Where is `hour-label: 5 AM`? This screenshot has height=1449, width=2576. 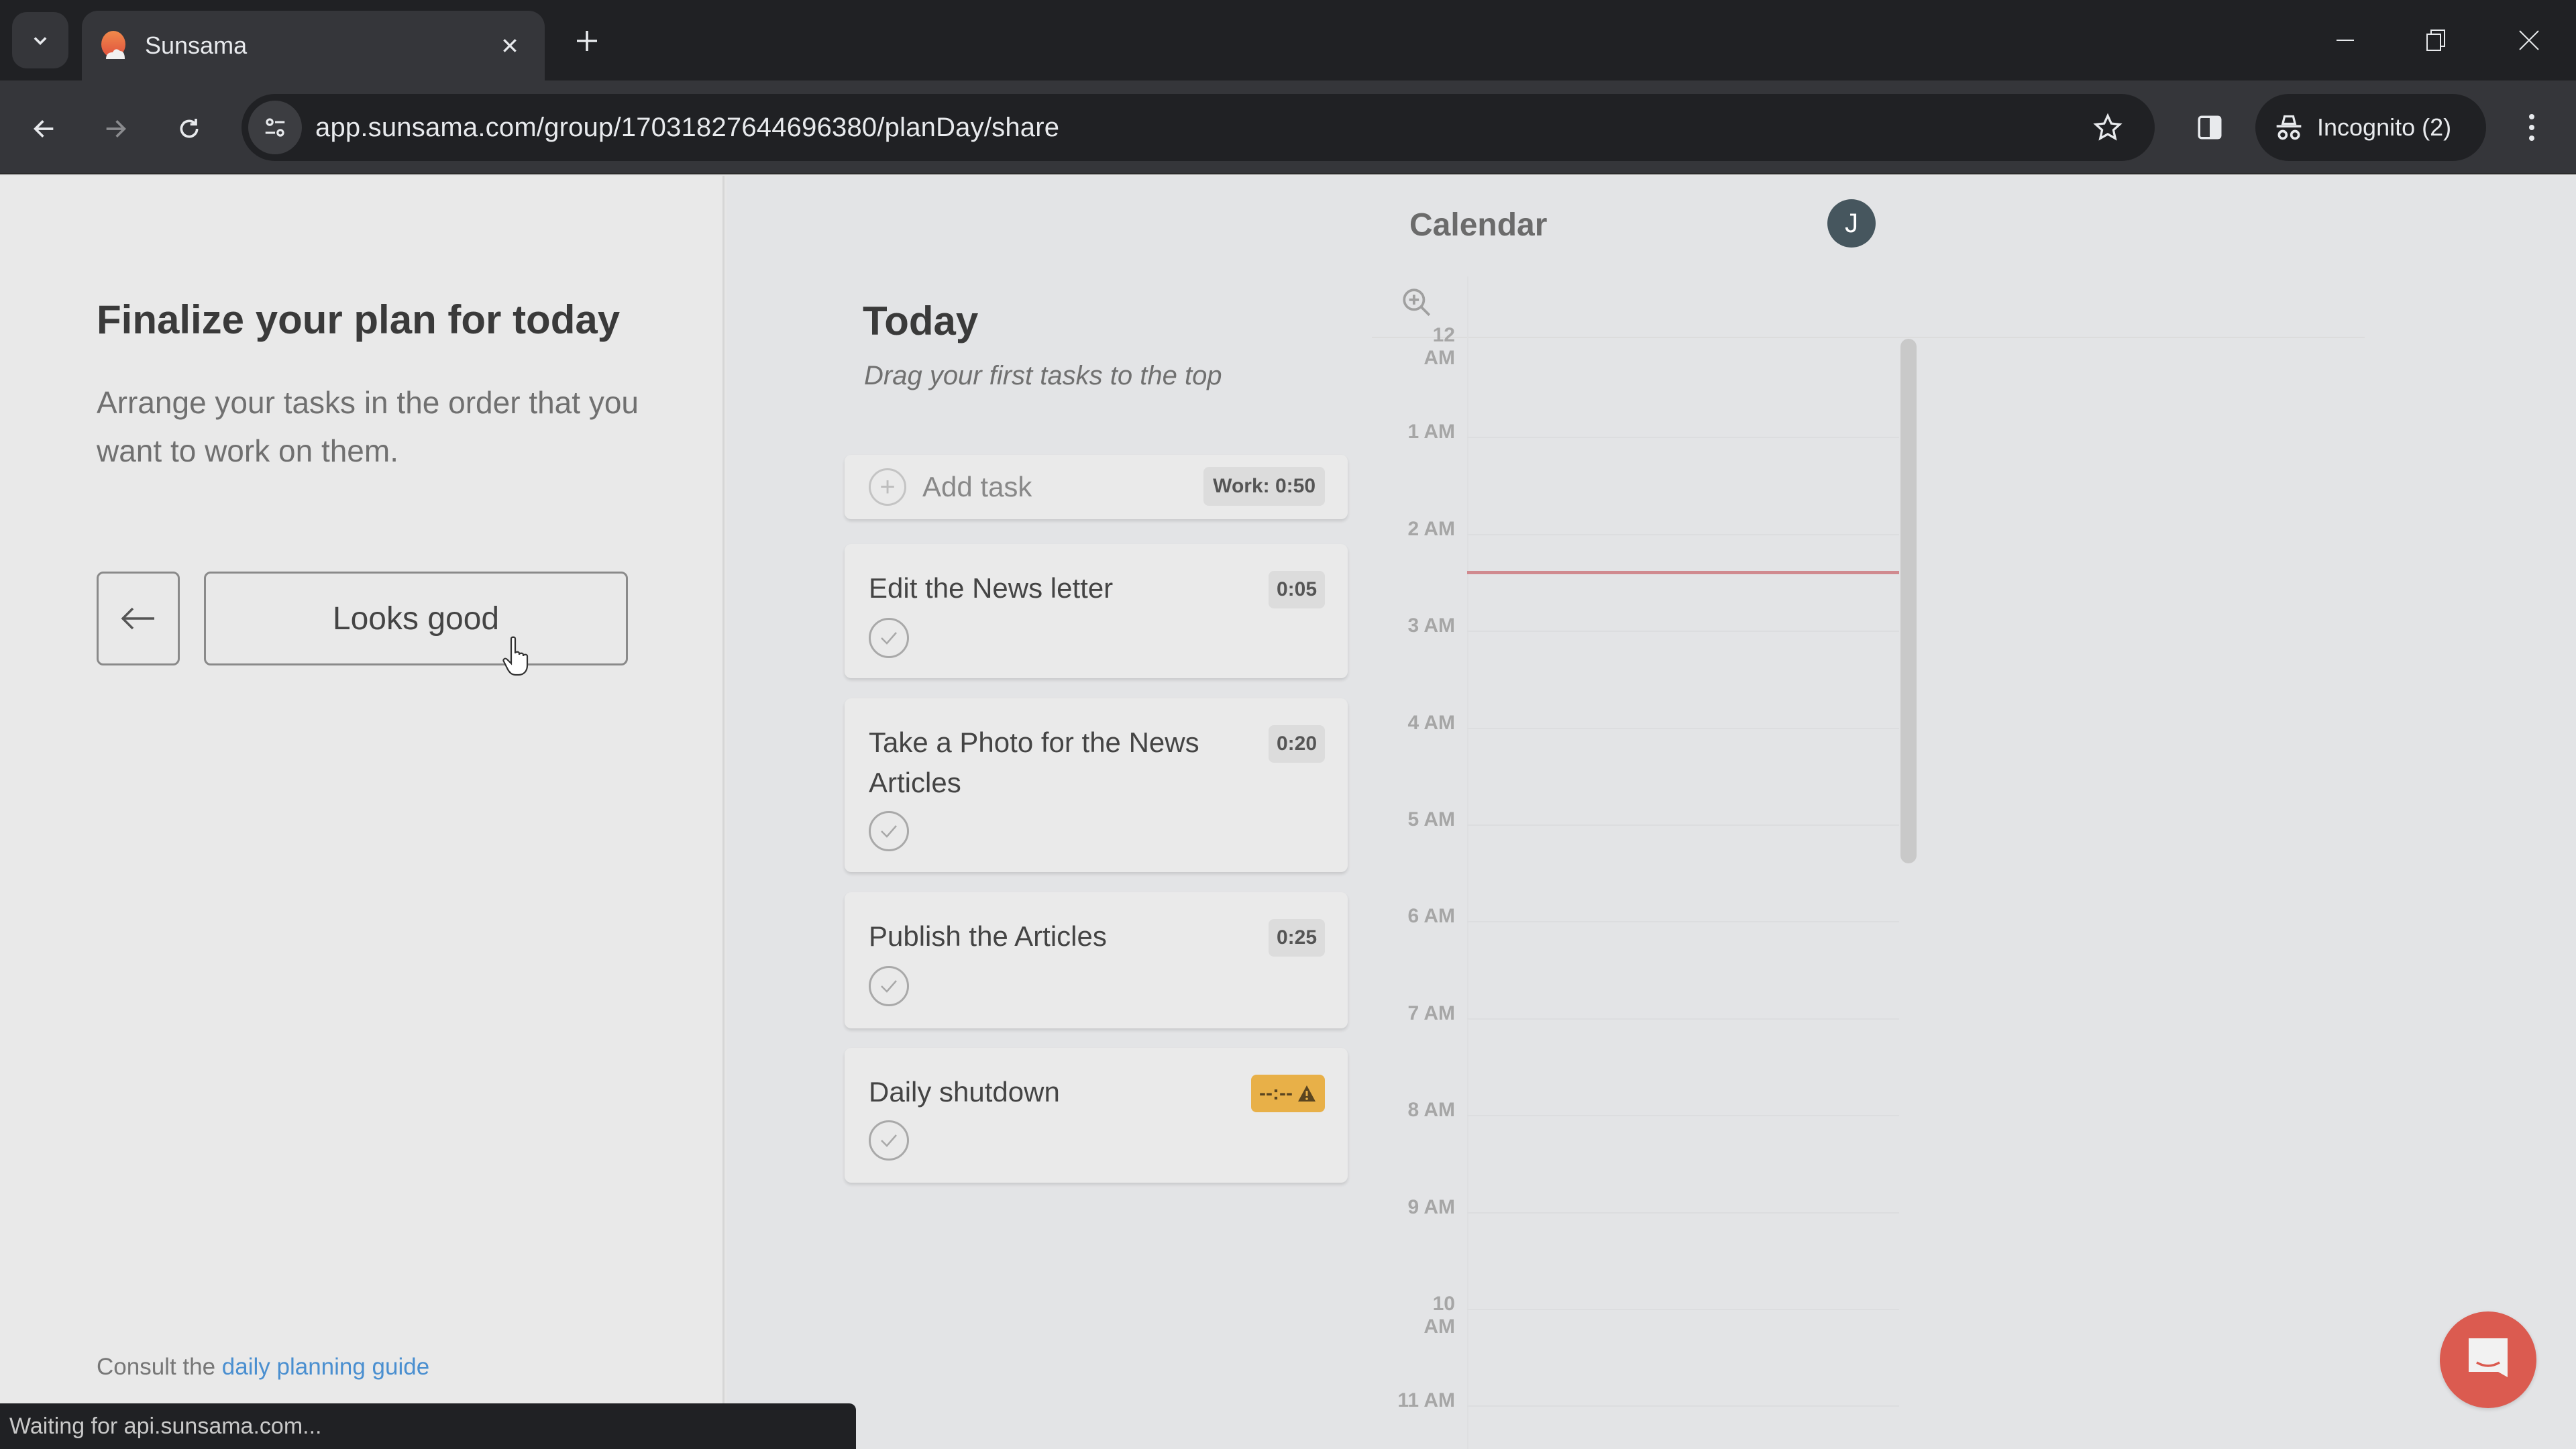
hour-label: 5 AM is located at coordinates (1431, 819).